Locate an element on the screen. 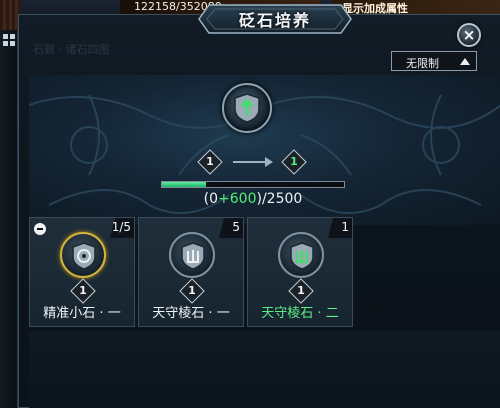  filter-dropdown-value: 无限制 is located at coordinates (422, 63).